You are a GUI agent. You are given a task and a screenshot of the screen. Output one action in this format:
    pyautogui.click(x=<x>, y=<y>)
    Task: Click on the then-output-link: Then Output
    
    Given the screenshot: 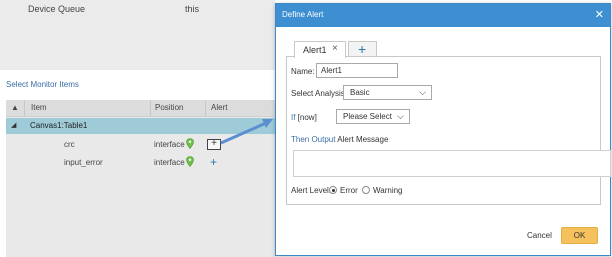 What is the action you would take?
    pyautogui.click(x=313, y=139)
    